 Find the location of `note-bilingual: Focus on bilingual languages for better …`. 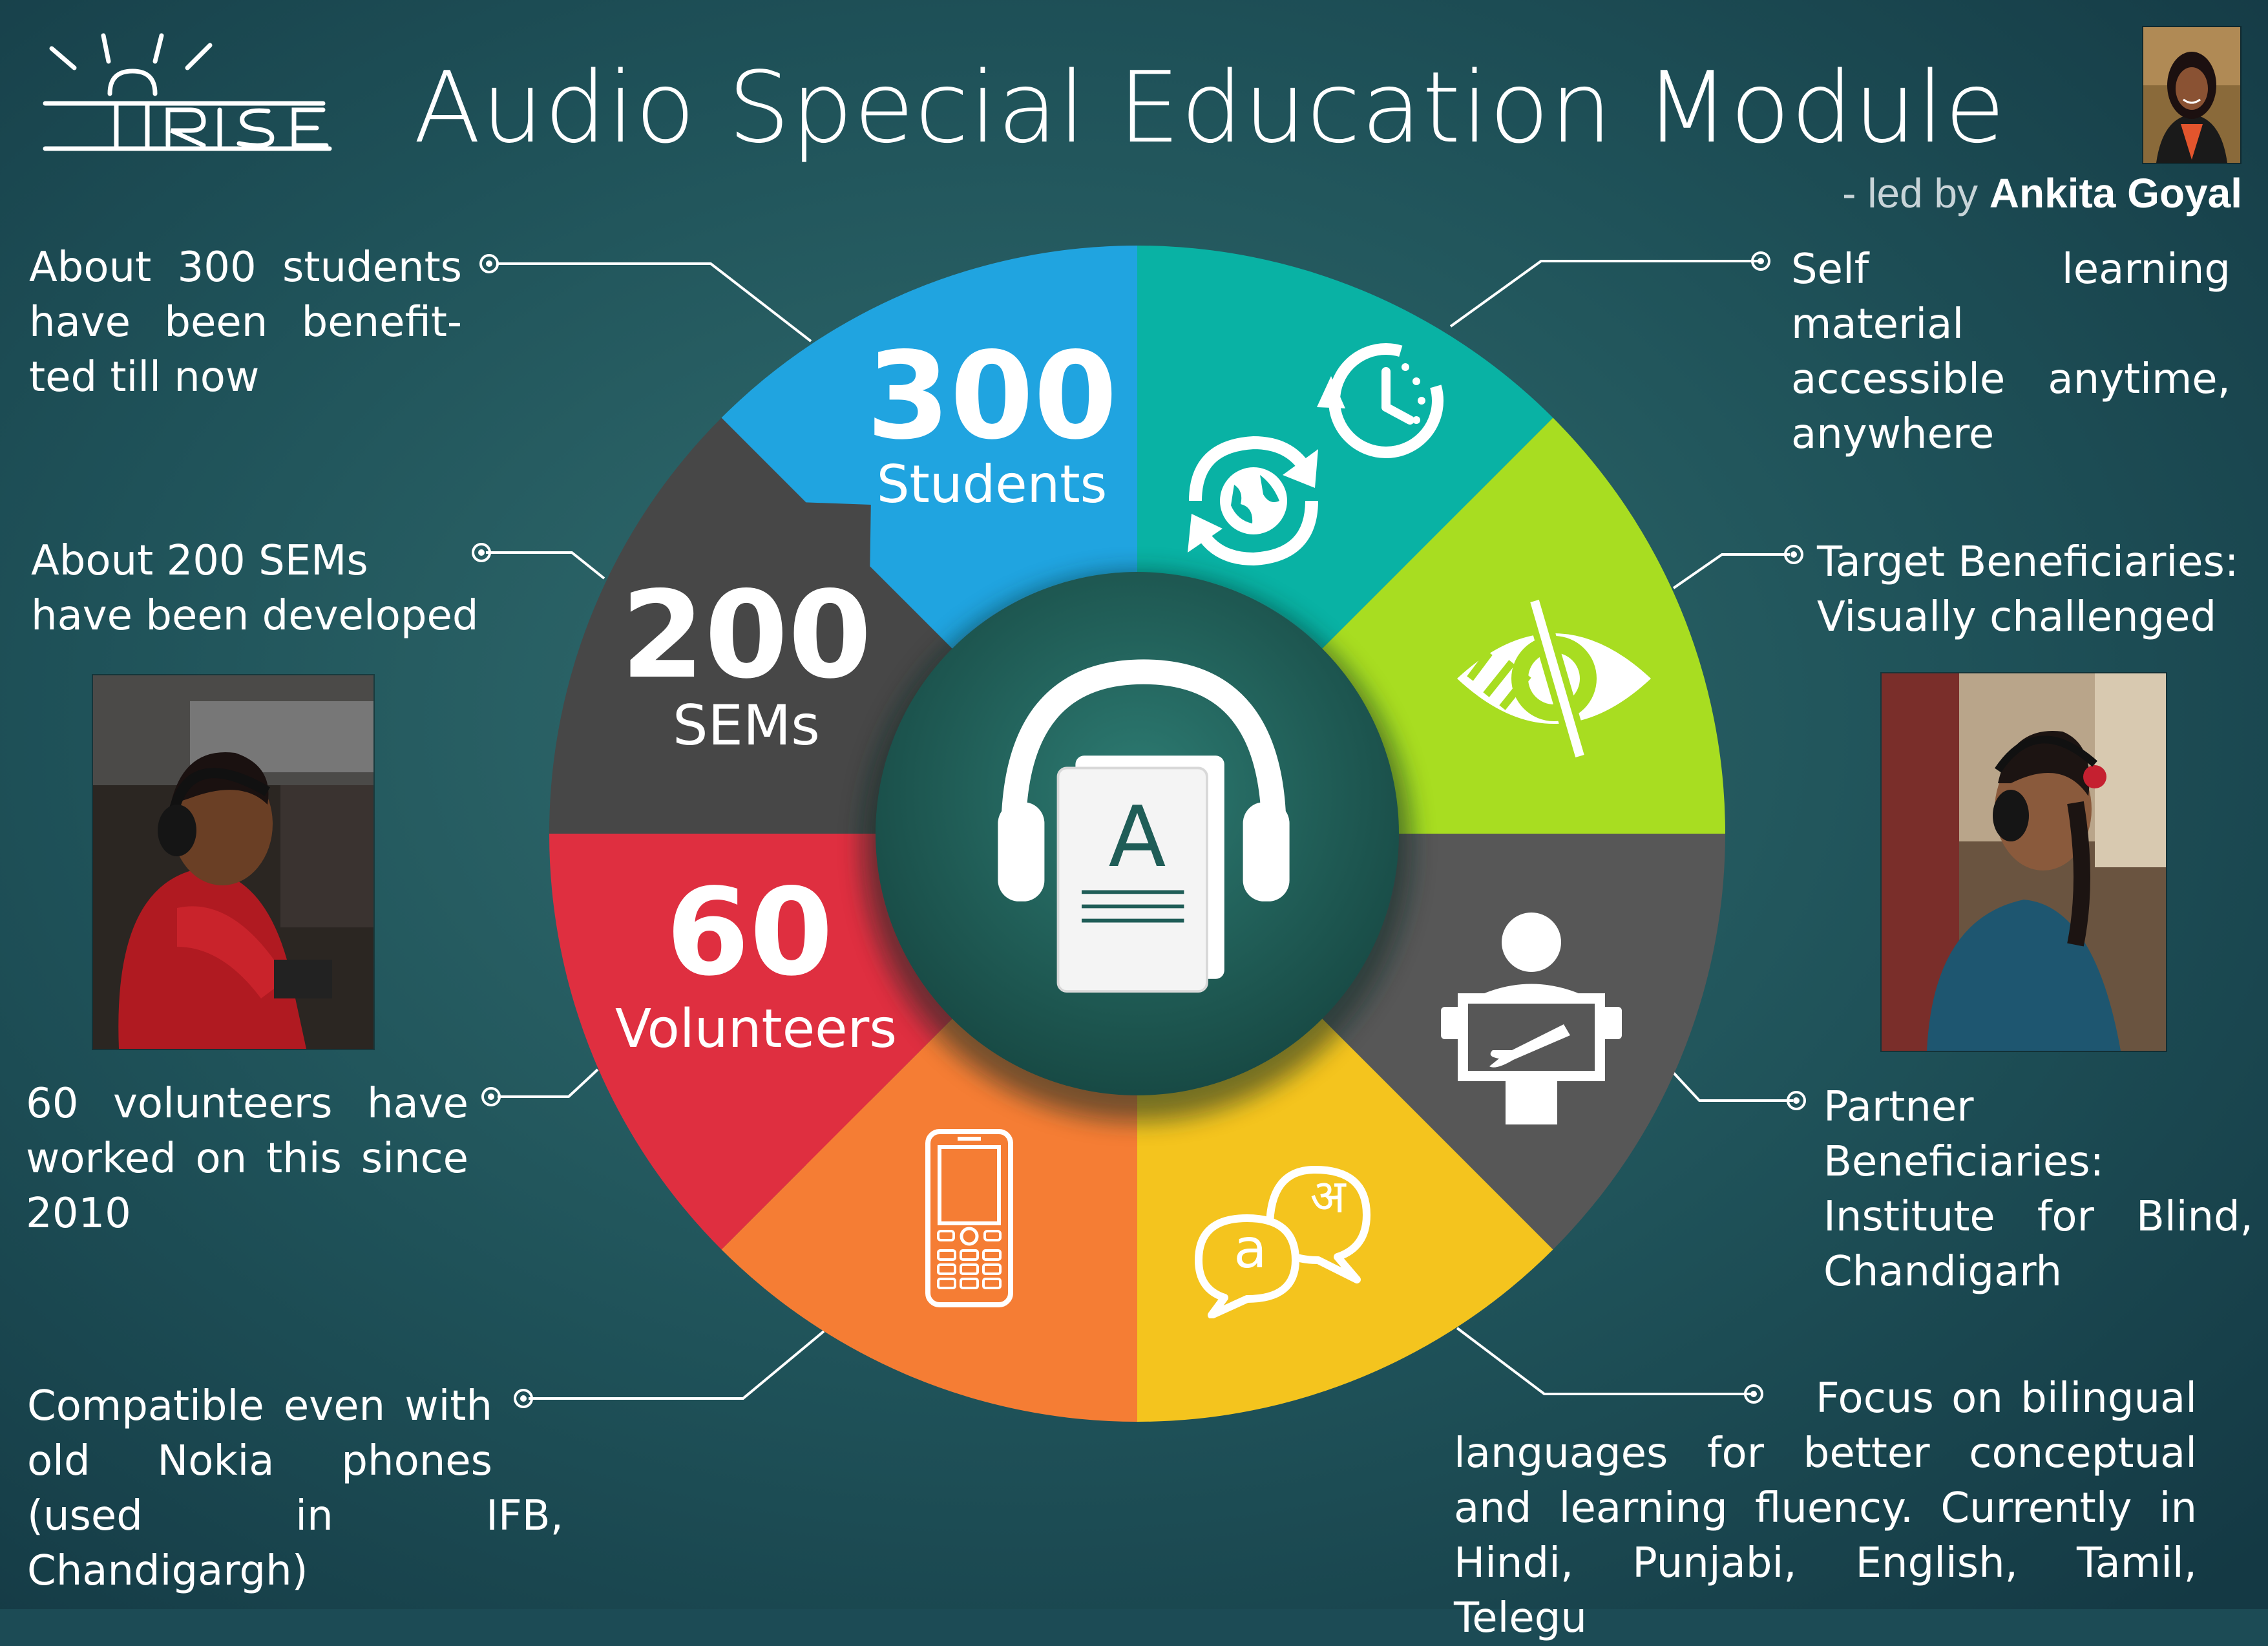

note-bilingual: Focus on bilingual languages for better … is located at coordinates (1826, 1508).